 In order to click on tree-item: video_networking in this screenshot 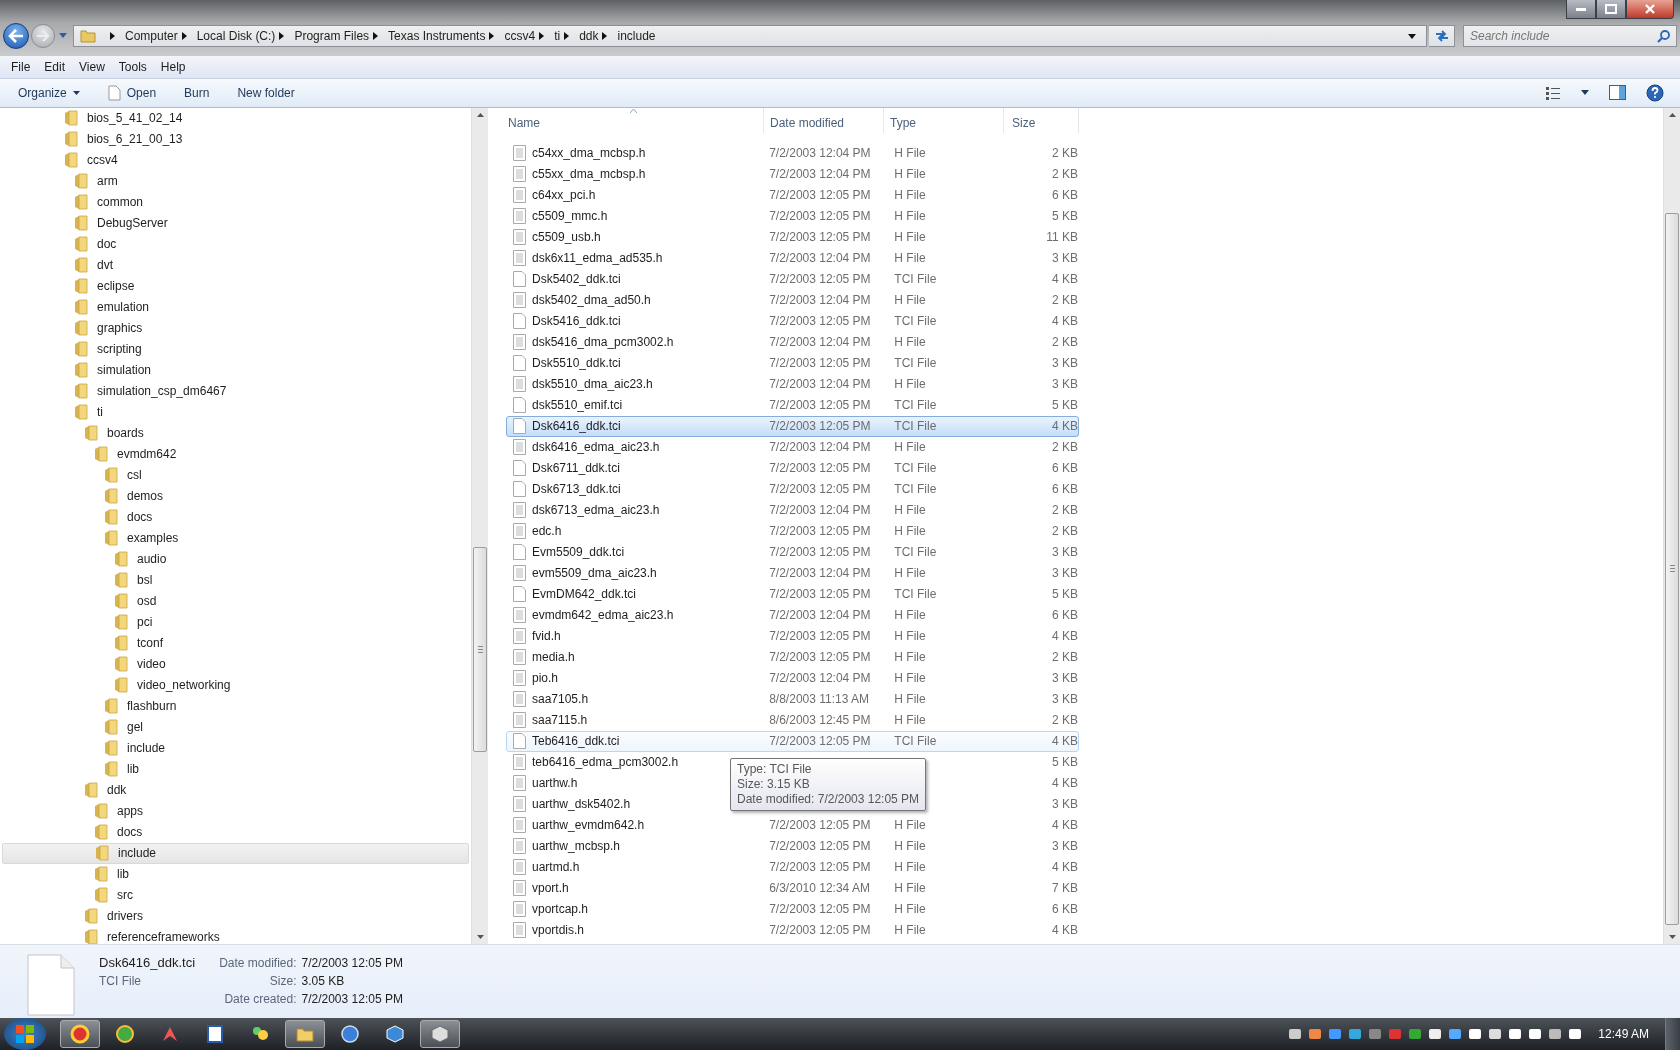, I will do `click(235, 685)`.